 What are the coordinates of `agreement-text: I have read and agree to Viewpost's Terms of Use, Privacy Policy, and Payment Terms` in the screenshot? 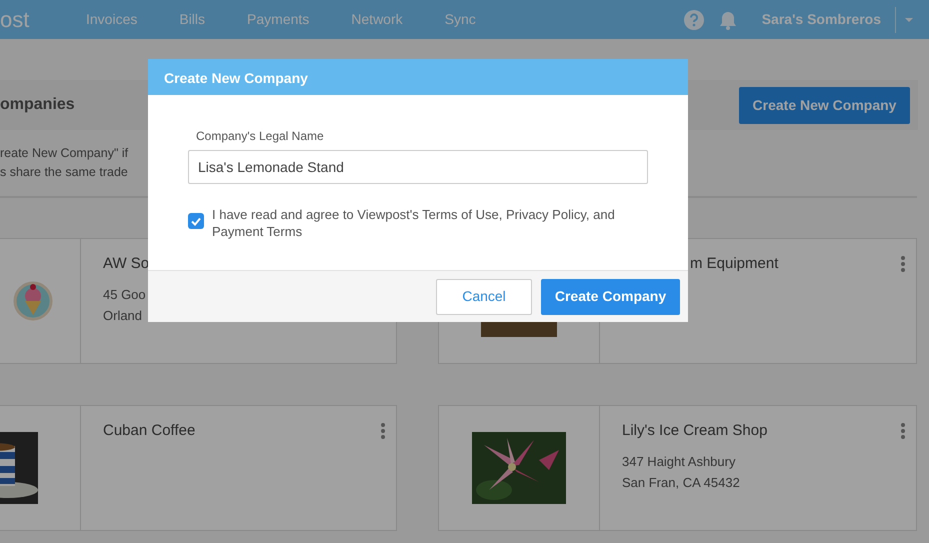 It's located at (414, 223).